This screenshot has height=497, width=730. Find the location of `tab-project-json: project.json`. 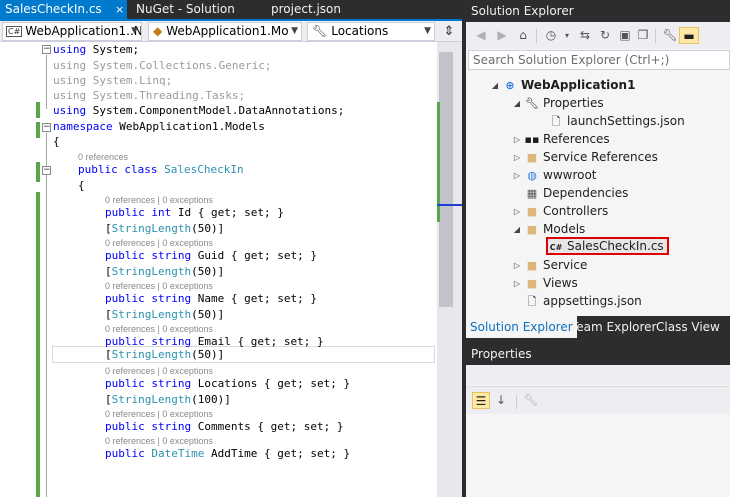

tab-project-json: project.json is located at coordinates (340, 9).